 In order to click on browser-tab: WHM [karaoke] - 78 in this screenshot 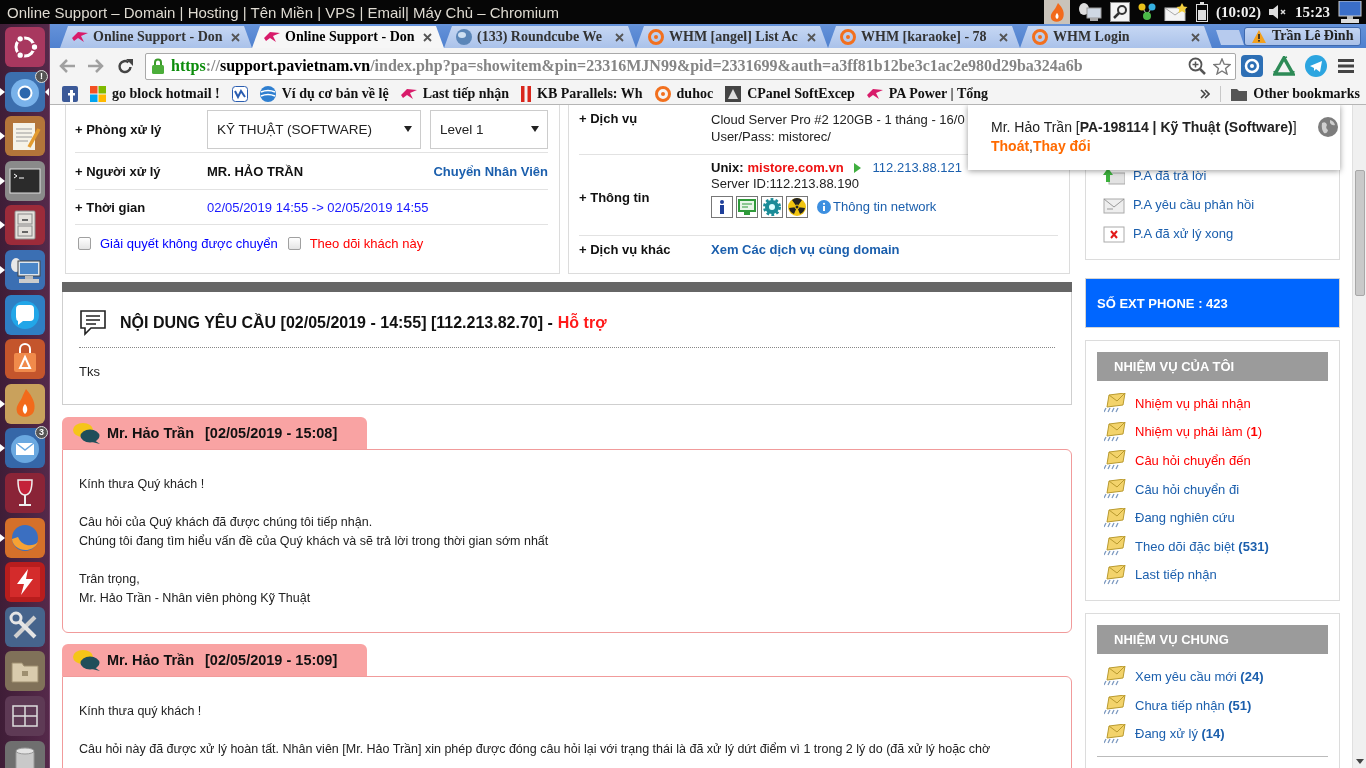, I will do `click(924, 37)`.